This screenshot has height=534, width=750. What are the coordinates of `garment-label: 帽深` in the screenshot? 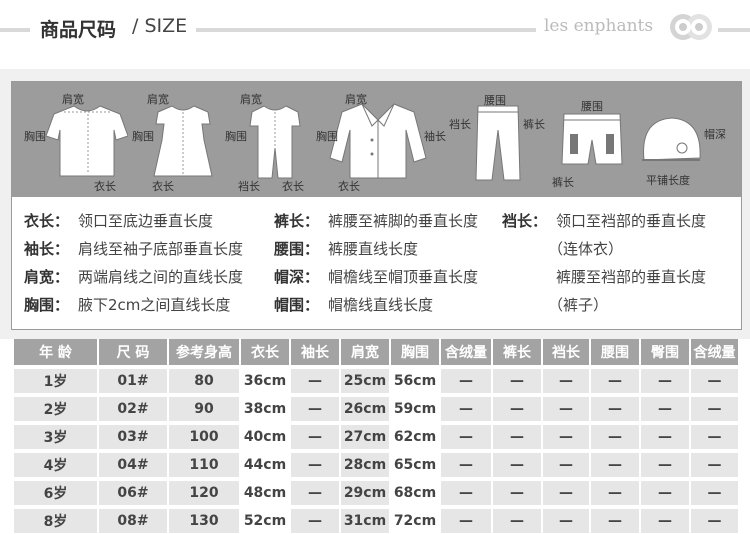 It's located at (715, 134).